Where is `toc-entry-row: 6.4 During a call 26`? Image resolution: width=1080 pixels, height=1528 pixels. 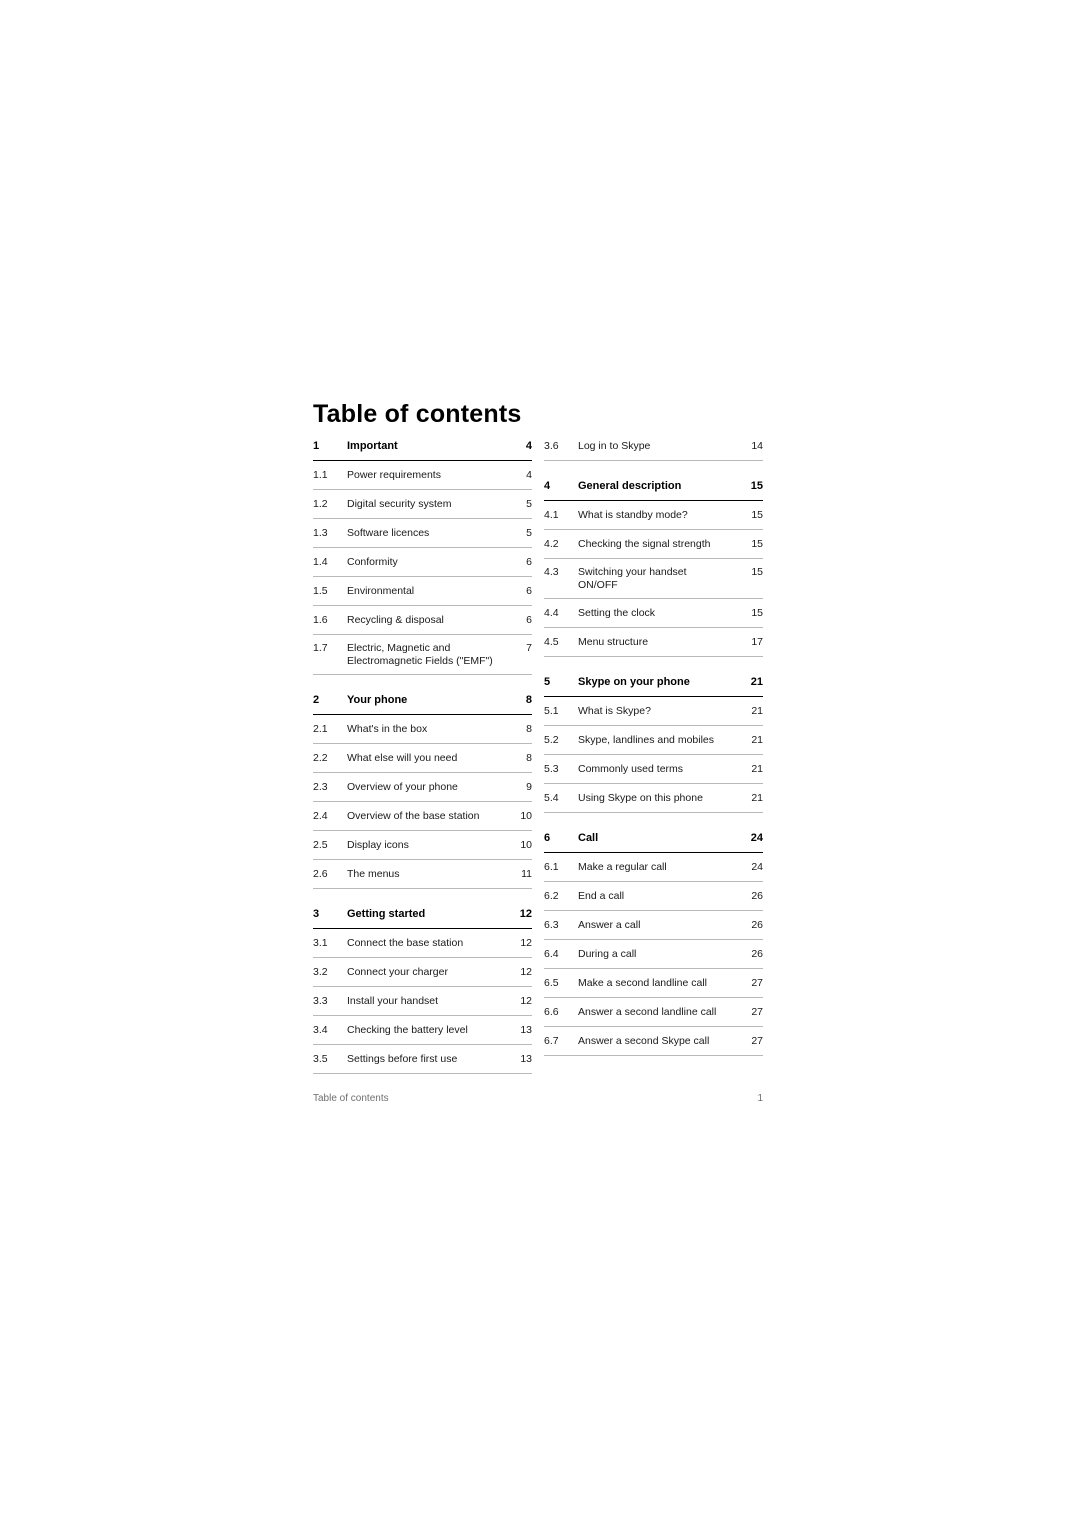 toc-entry-row: 6.4 During a call 26 is located at coordinates (653, 954).